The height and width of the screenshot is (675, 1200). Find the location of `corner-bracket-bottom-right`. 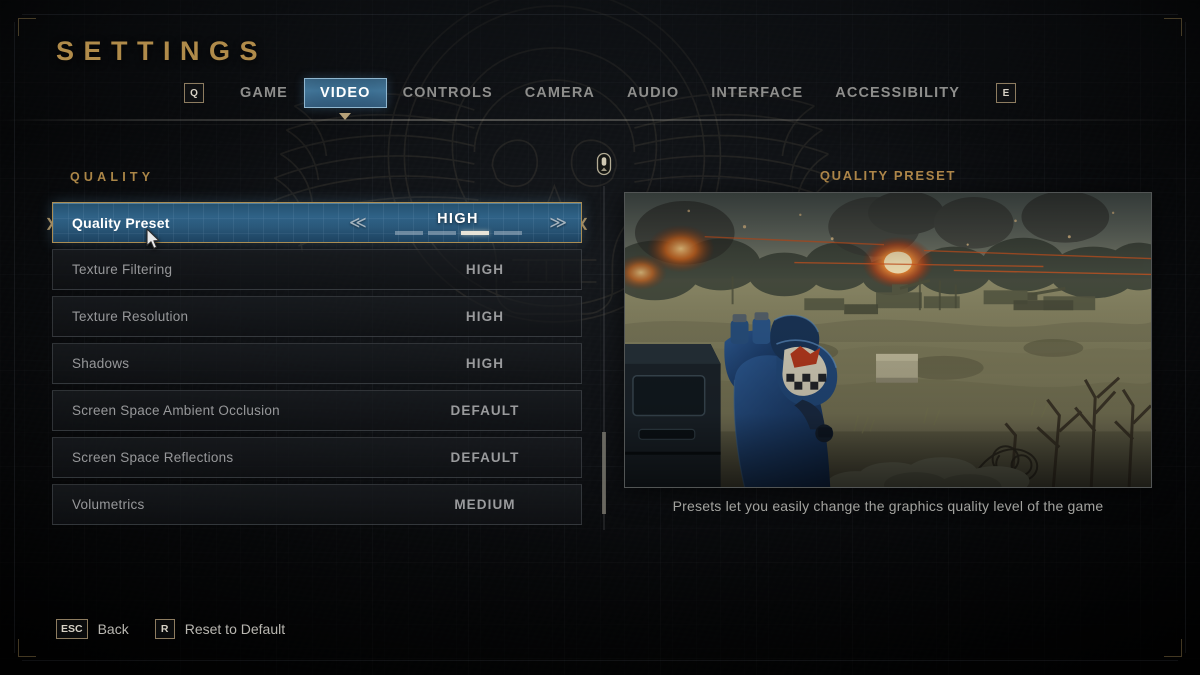

corner-bracket-bottom-right is located at coordinates (1173, 648).